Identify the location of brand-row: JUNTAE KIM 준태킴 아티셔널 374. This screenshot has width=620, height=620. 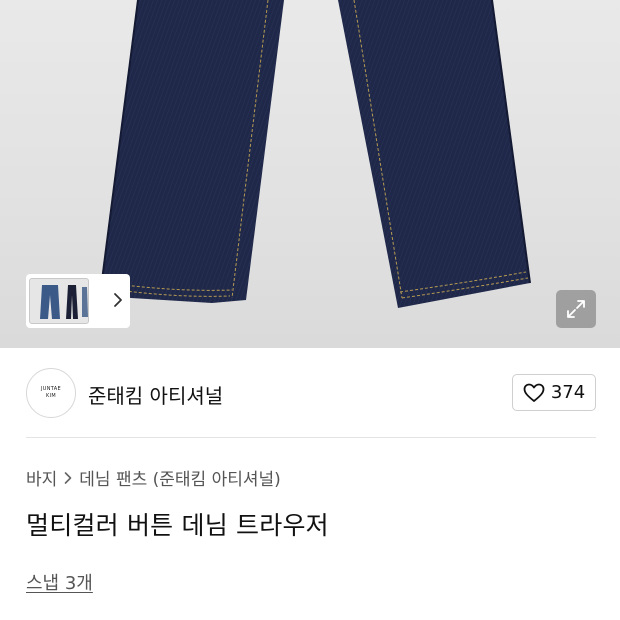
(311, 393).